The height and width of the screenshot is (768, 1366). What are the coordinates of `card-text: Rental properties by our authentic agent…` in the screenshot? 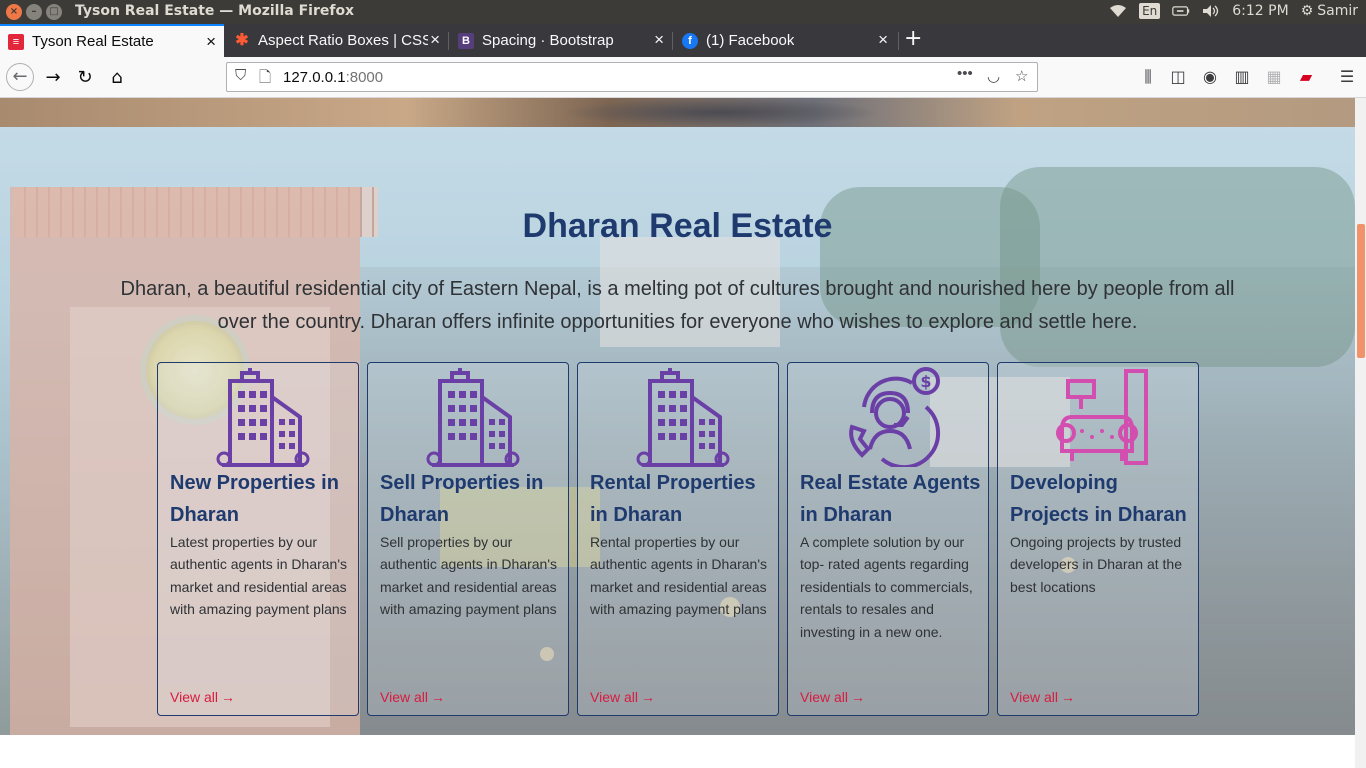 It's located at (679, 576).